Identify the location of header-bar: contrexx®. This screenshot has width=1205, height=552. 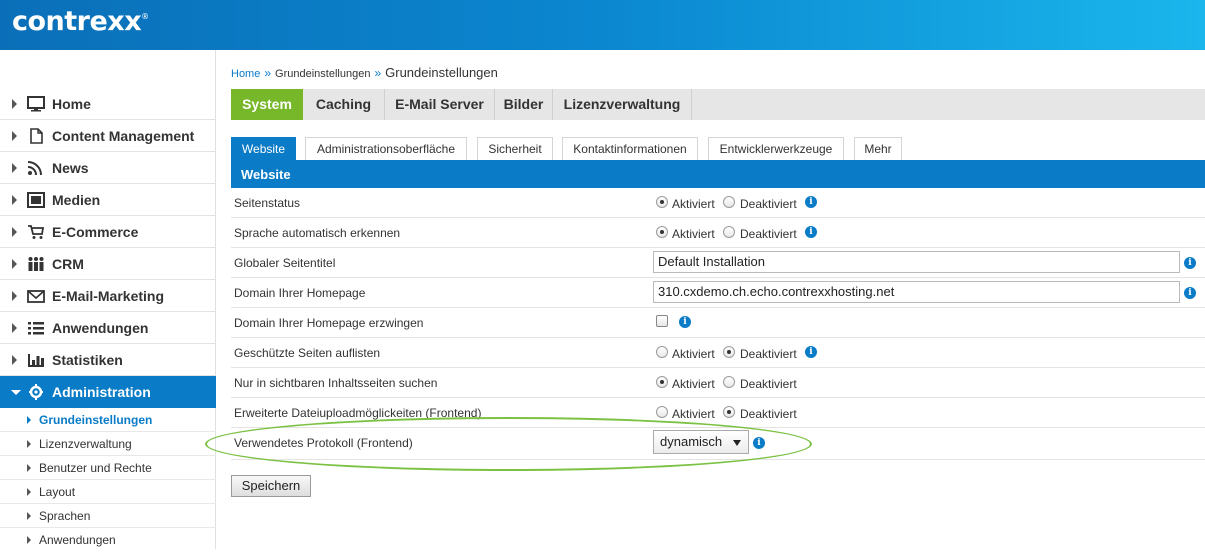
(602, 25).